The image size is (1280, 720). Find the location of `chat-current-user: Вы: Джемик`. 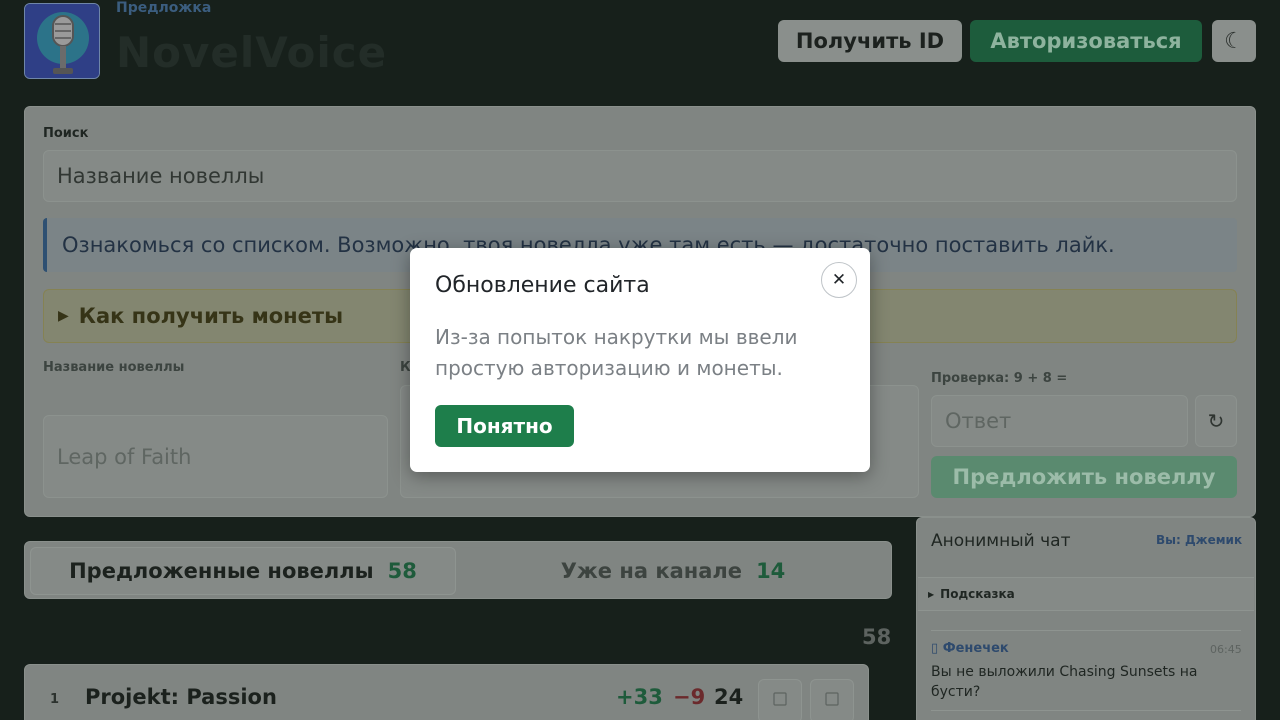

chat-current-user: Вы: Джемик is located at coordinates (1199, 540).